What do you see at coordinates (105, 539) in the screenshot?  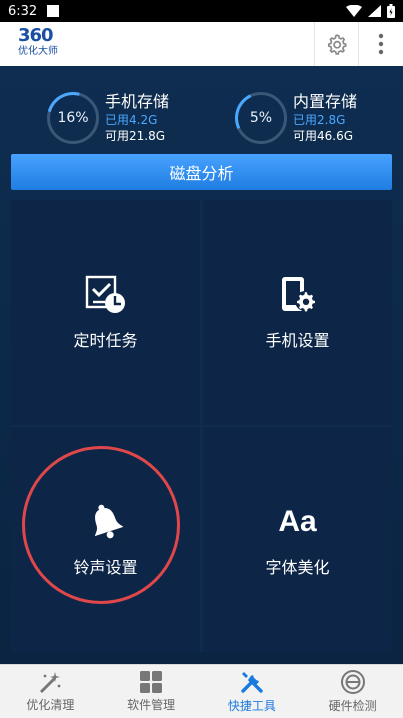 I see `tool-ringtone-settings: 铃声设置` at bounding box center [105, 539].